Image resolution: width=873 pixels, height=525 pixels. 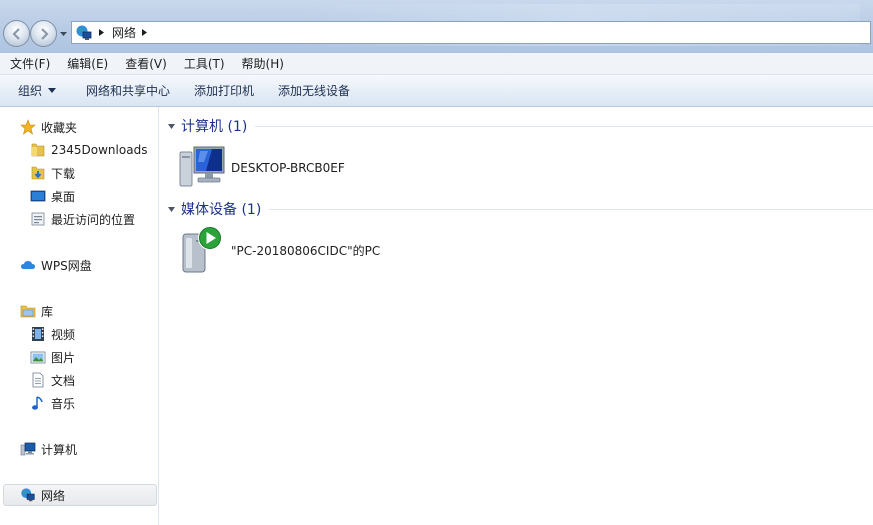 What do you see at coordinates (53, 495) in the screenshot?
I see `sidebar-item-label: 网络` at bounding box center [53, 495].